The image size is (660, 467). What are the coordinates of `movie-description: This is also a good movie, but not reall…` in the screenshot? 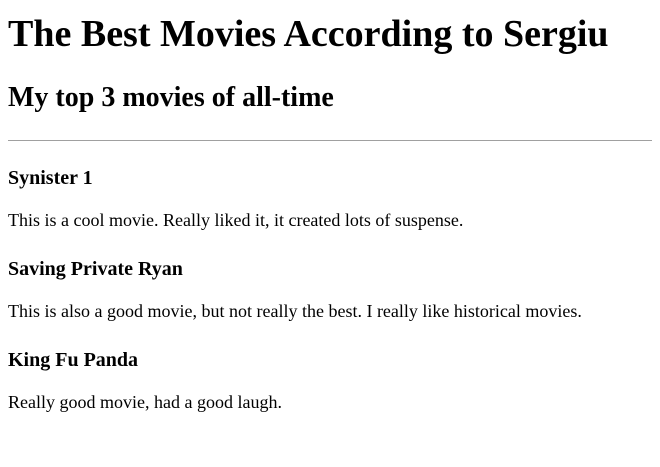 It's located at (295, 311).